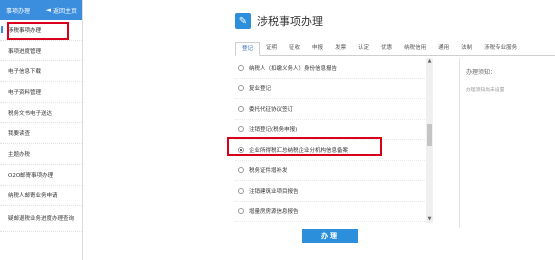  I want to click on sidebar-header: 事项办理 ◄ 返回主页, so click(41, 10).